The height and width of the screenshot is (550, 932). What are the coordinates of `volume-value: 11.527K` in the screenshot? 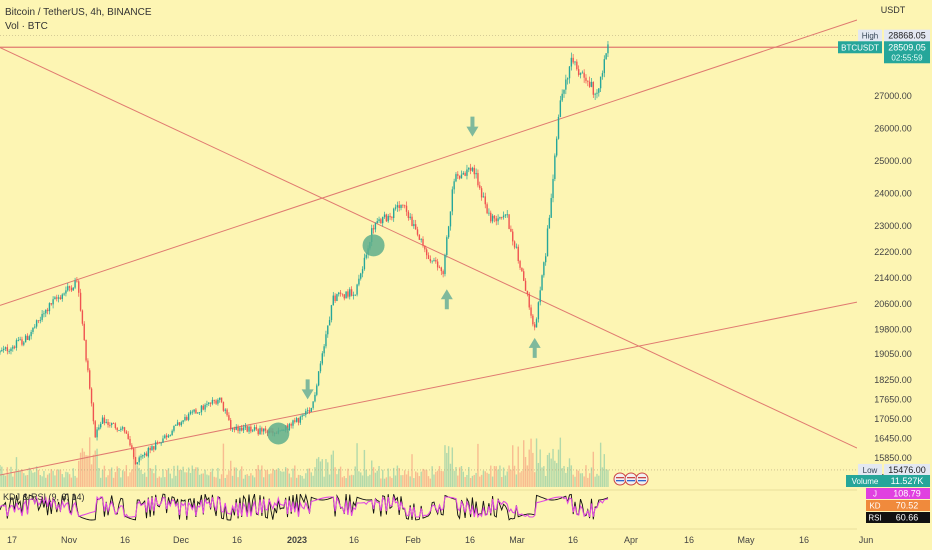 It's located at (907, 481).